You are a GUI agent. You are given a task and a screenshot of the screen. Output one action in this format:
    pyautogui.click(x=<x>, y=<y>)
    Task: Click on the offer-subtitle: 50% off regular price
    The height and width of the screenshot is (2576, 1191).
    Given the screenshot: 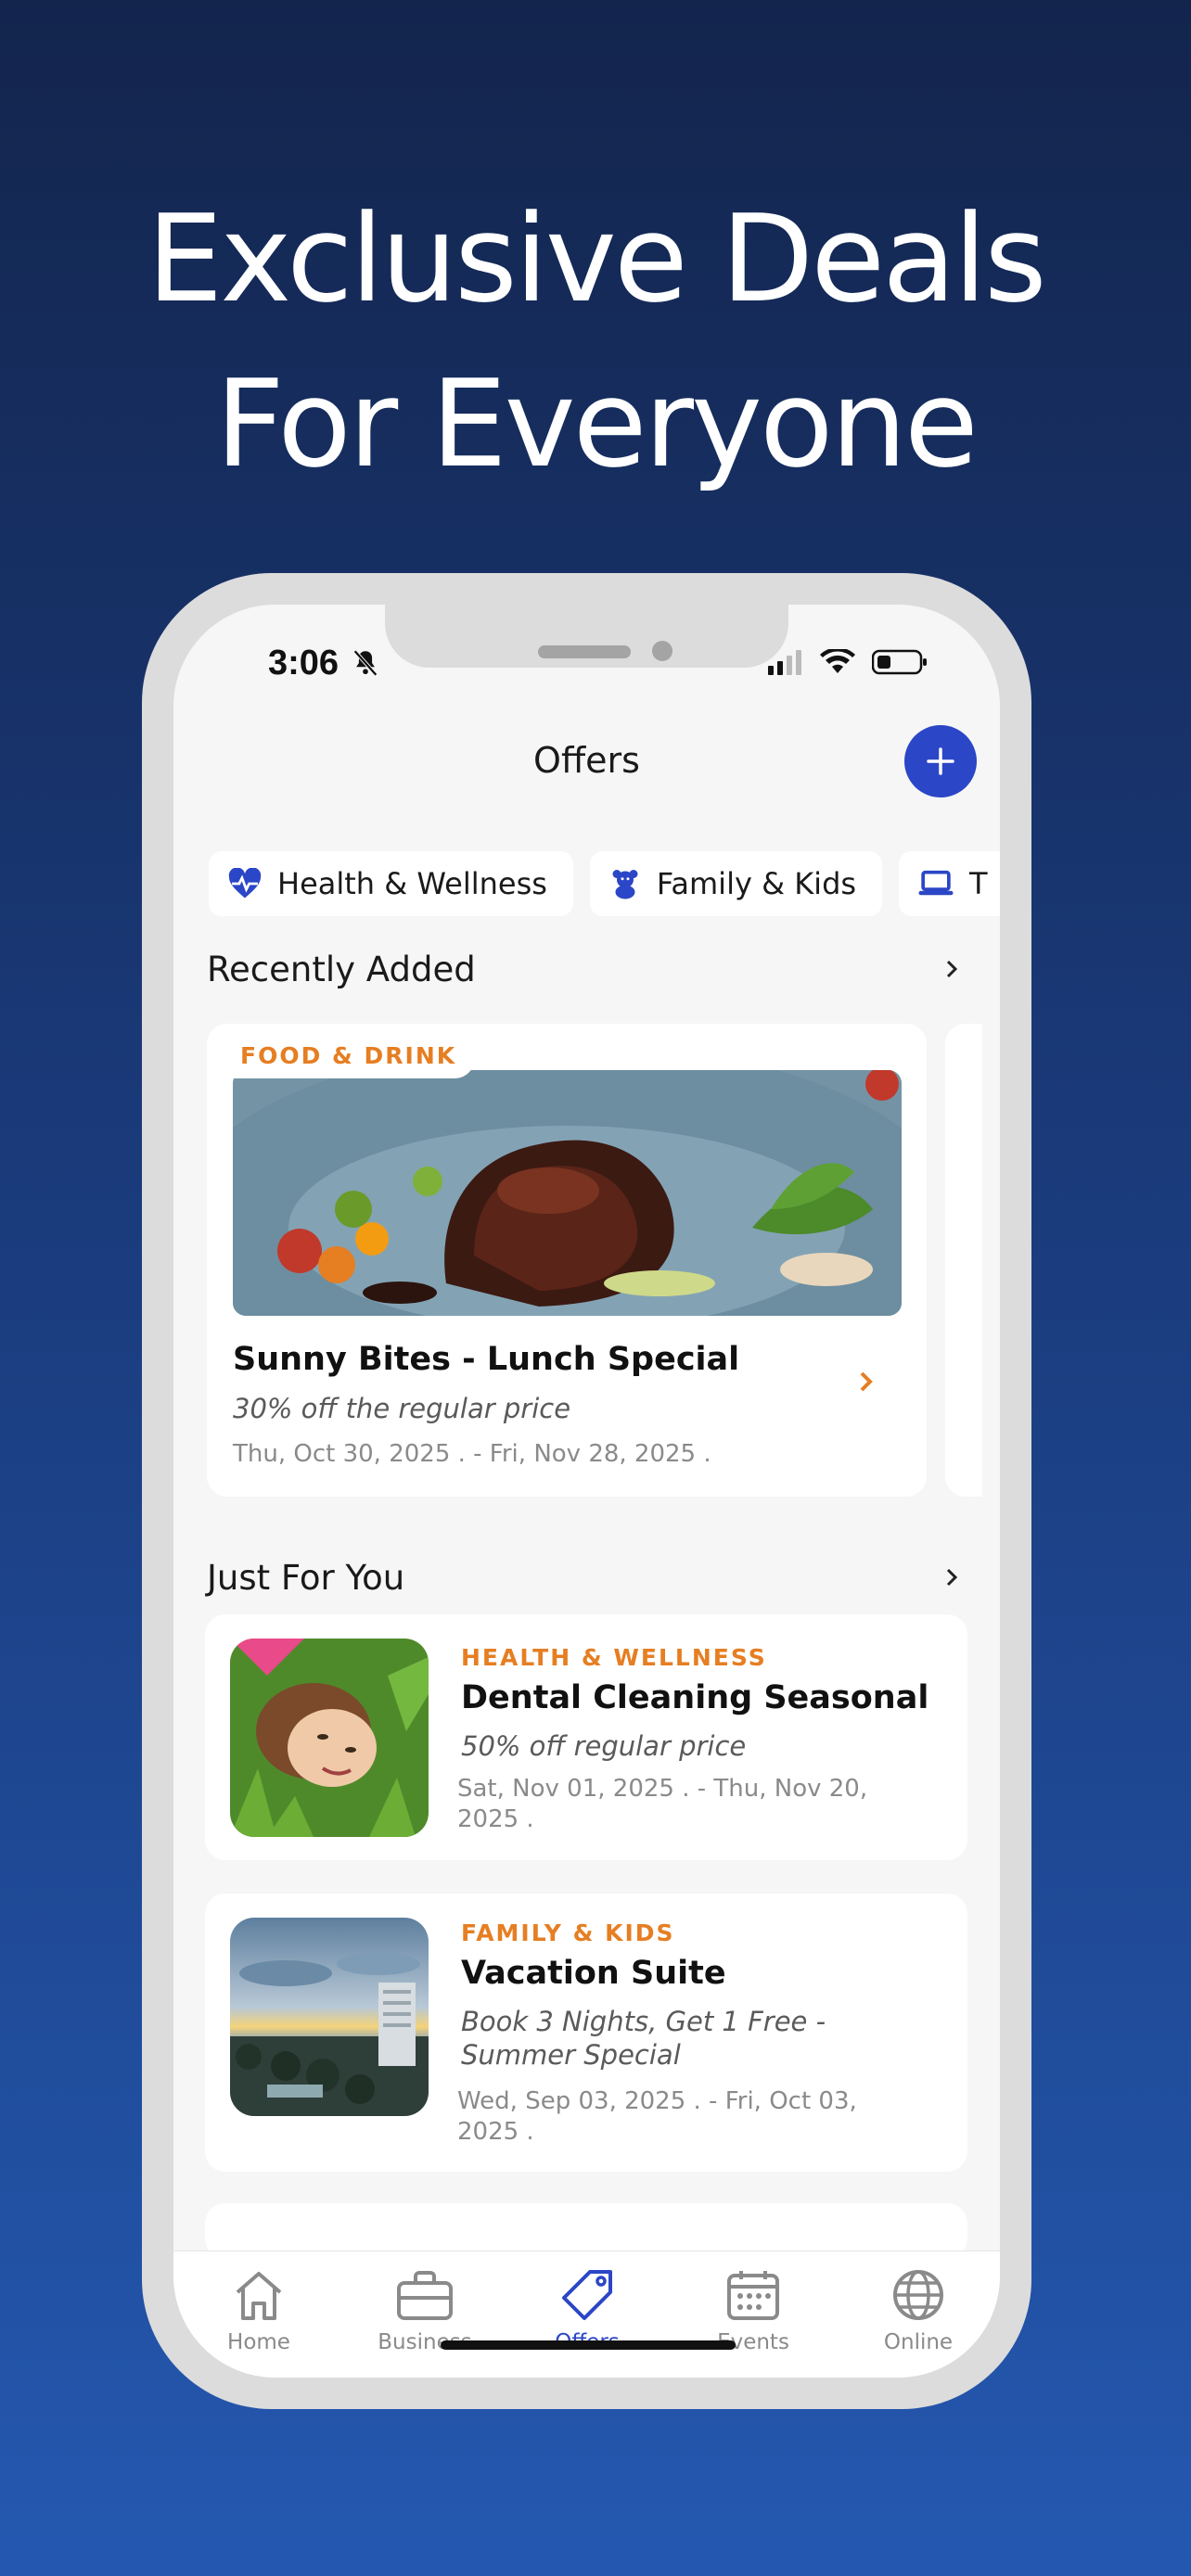 What is the action you would take?
    pyautogui.click(x=604, y=1746)
    